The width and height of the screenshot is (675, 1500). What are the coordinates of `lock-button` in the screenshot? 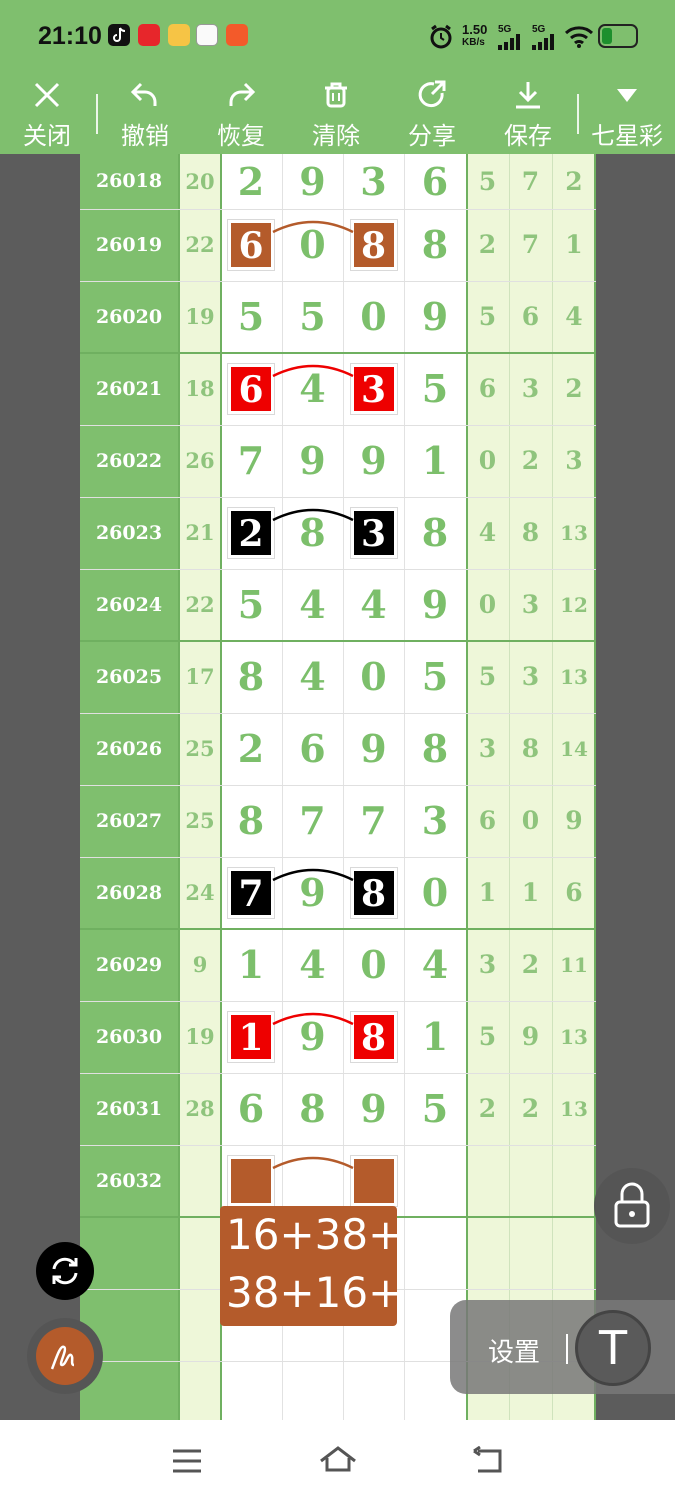 It's located at (632, 1206).